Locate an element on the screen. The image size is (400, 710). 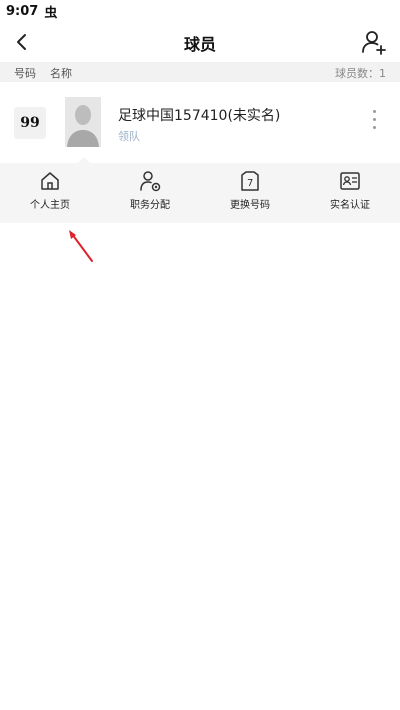
action-label: 更换号码 is located at coordinates (250, 205).